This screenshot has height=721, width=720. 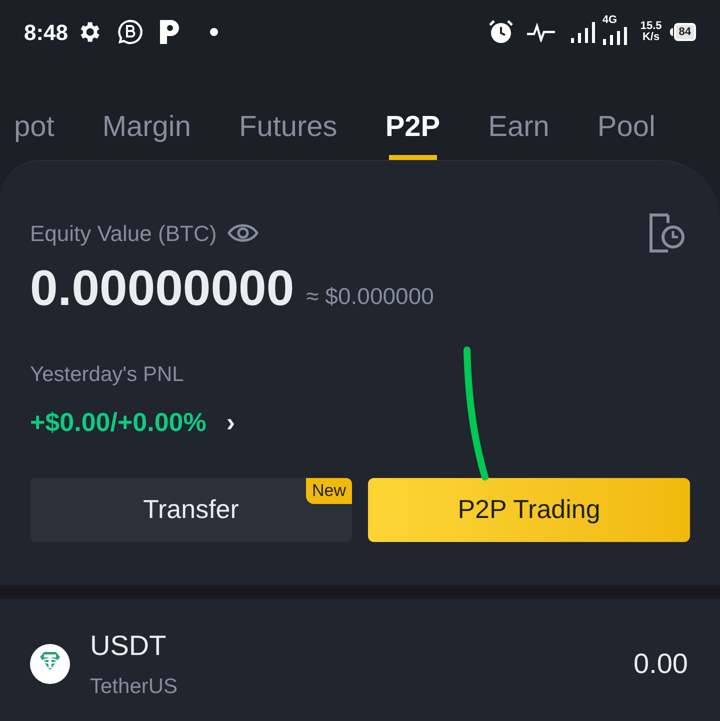 What do you see at coordinates (529, 510) in the screenshot?
I see `p2p-trading-button: P2P Trading` at bounding box center [529, 510].